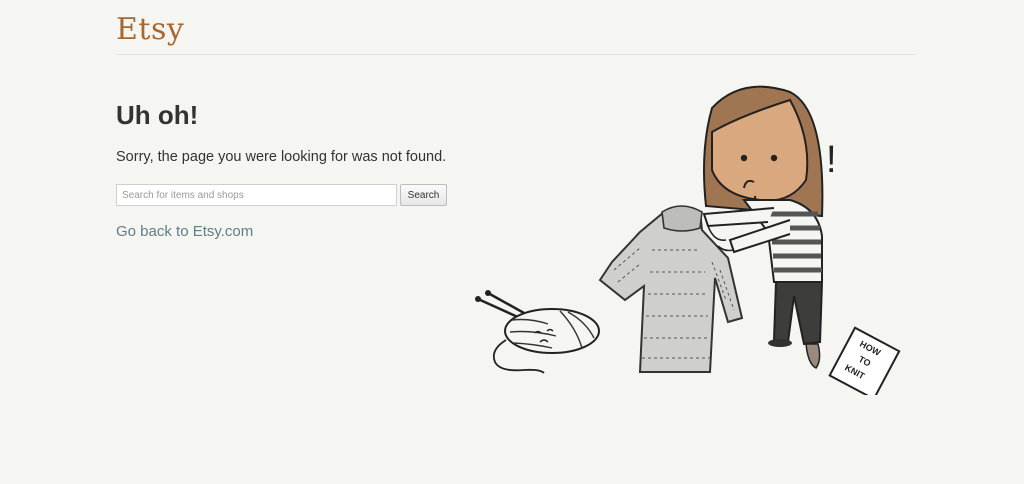 The height and width of the screenshot is (484, 1024). What do you see at coordinates (256, 195) in the screenshot?
I see `search-input` at bounding box center [256, 195].